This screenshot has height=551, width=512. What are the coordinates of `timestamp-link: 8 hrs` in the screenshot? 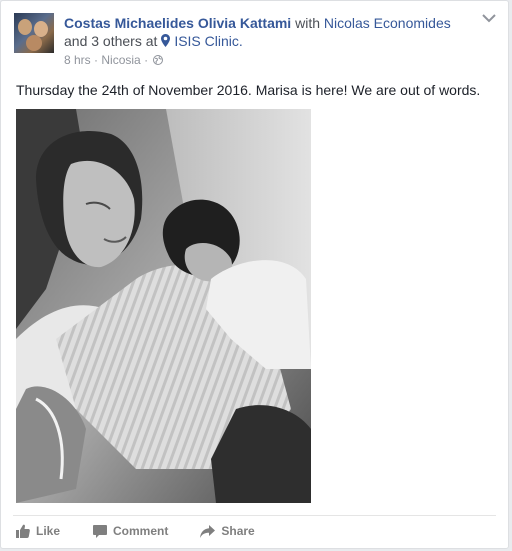 It's located at (77, 60).